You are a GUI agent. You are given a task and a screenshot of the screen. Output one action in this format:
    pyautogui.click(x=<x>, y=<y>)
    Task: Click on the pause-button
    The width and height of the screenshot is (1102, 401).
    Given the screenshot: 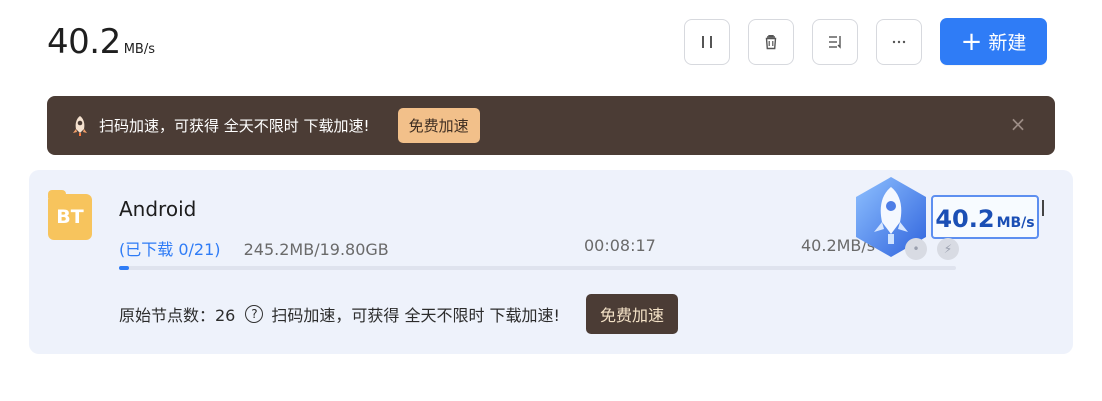 What is the action you would take?
    pyautogui.click(x=707, y=41)
    